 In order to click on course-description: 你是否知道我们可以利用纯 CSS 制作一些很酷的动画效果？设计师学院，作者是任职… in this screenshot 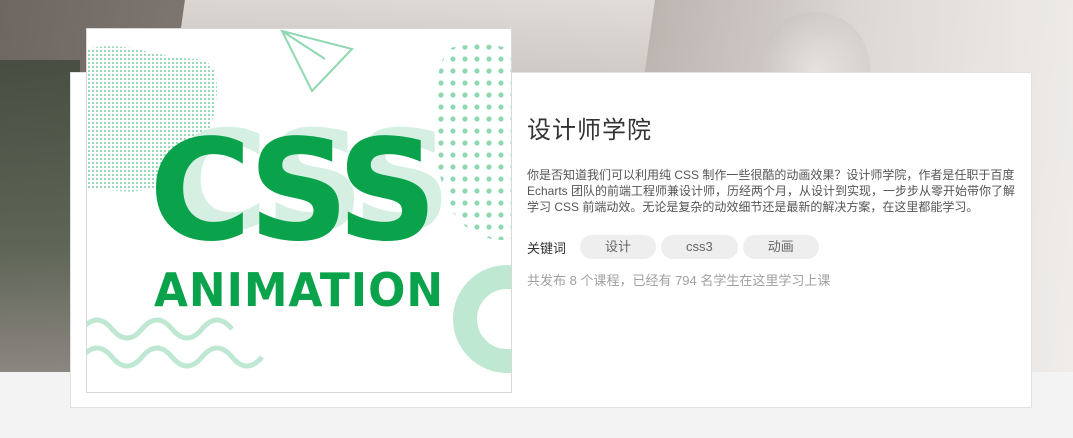, I will do `click(771, 191)`.